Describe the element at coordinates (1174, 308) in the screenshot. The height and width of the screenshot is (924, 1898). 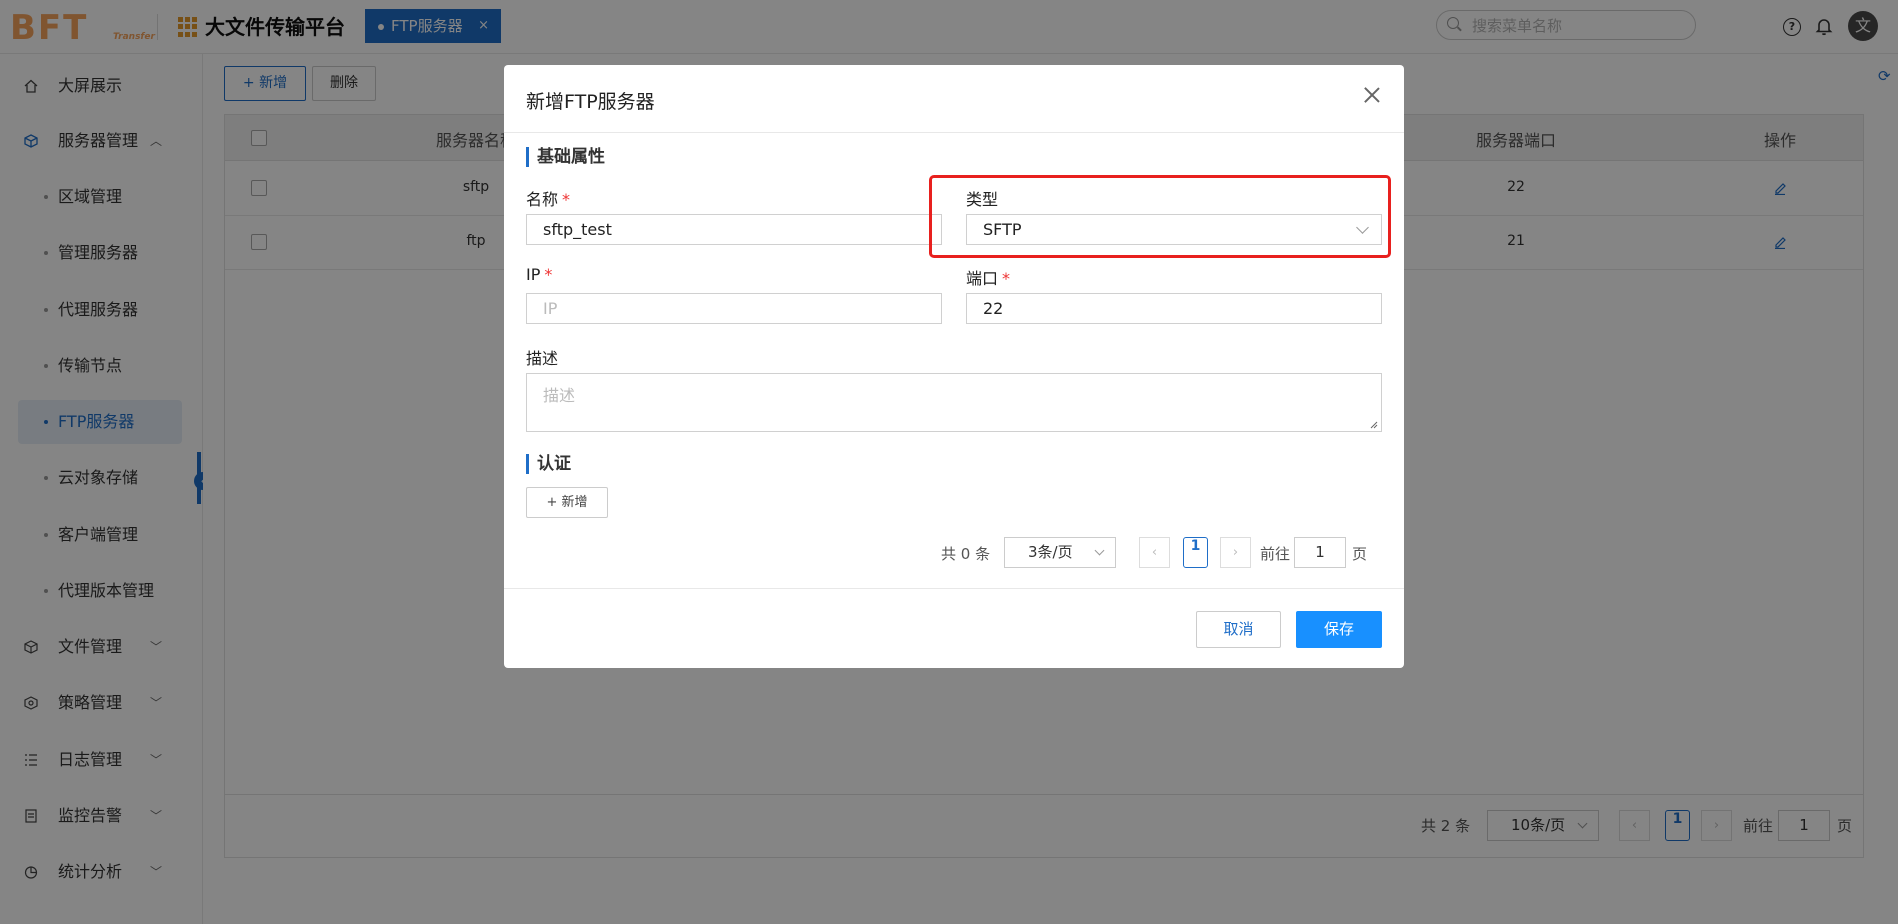
I see `port-field` at that location.